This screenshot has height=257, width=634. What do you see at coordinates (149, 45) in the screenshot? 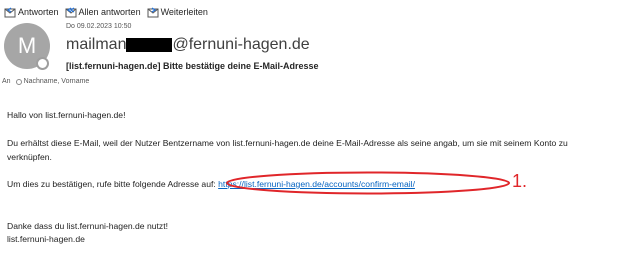
I see `redaction-box` at bounding box center [149, 45].